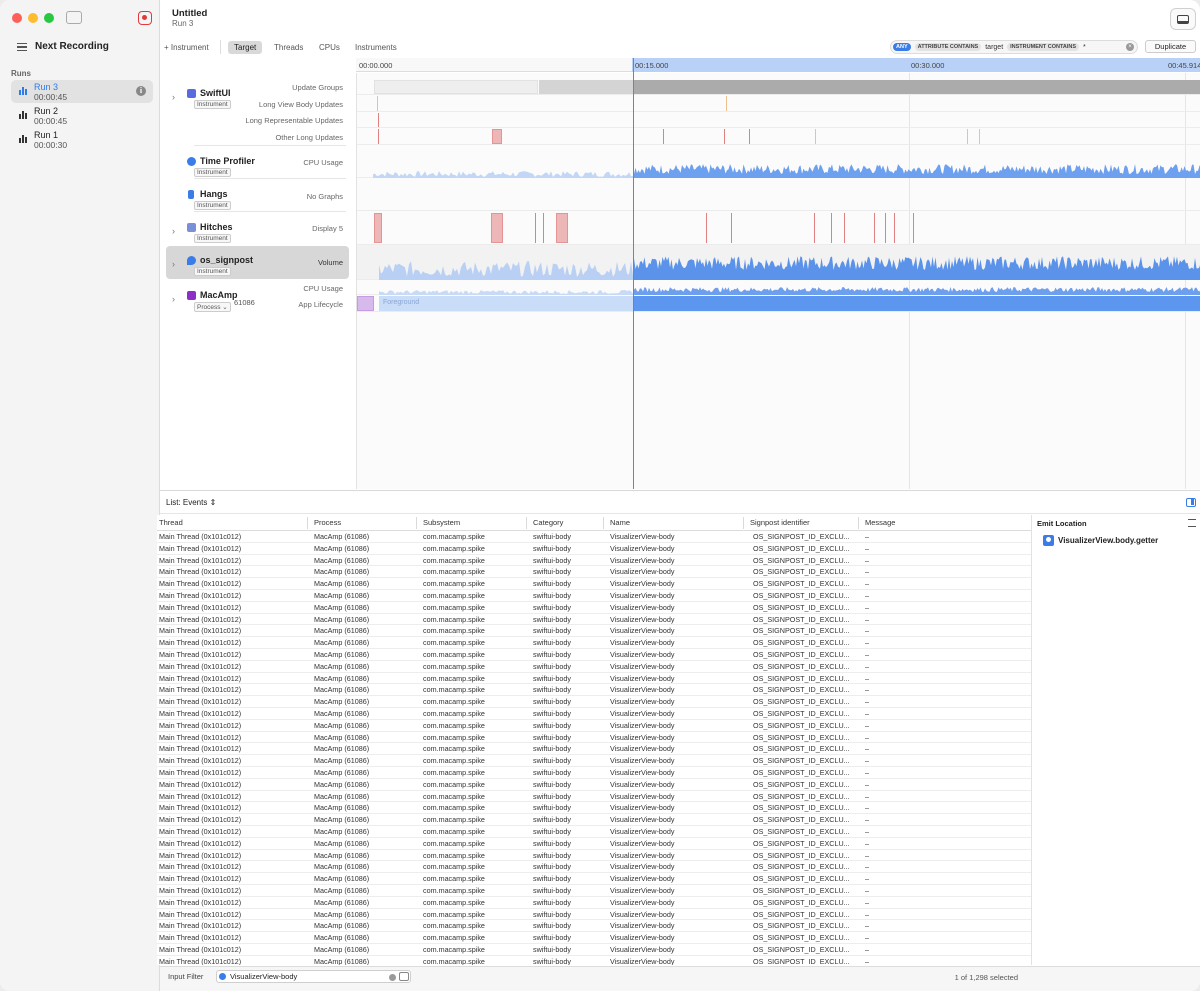 This screenshot has height=991, width=1200. Describe the element at coordinates (548, 522) in the screenshot. I see `column-header-category: Category` at that location.